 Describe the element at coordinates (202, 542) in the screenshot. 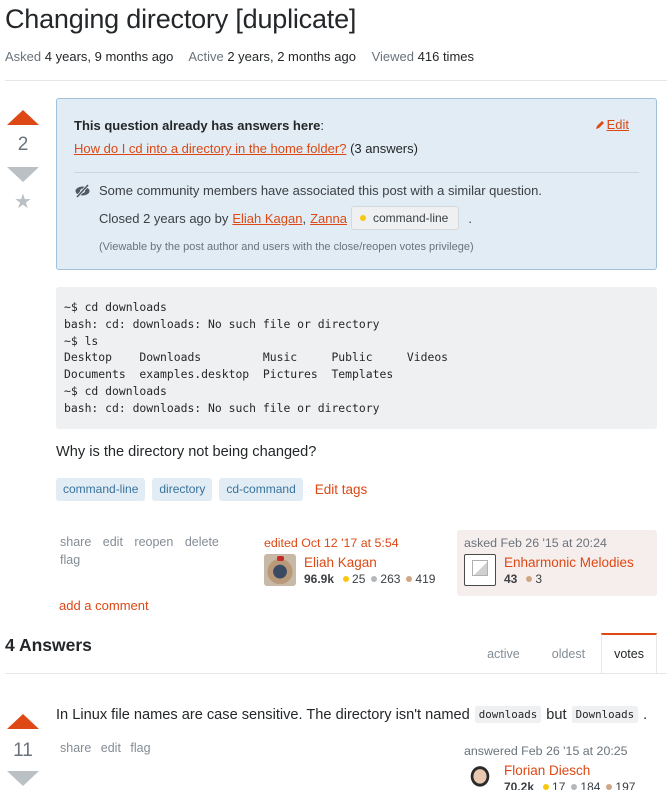

I see `delete-link: delete` at that location.